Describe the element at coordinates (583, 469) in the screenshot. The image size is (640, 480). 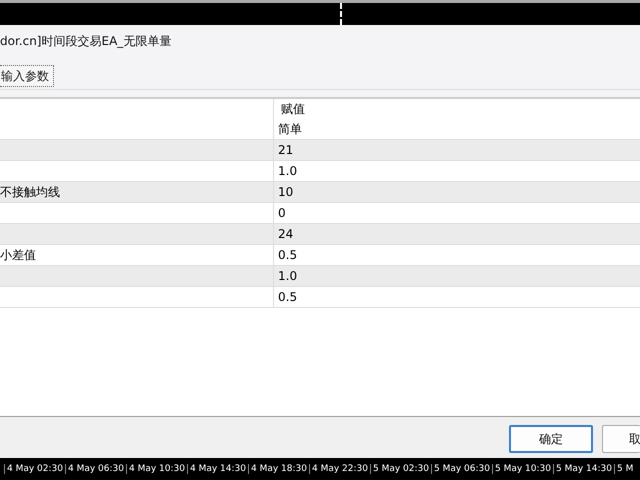
I see `time-label: 5 May 14:30` at that location.